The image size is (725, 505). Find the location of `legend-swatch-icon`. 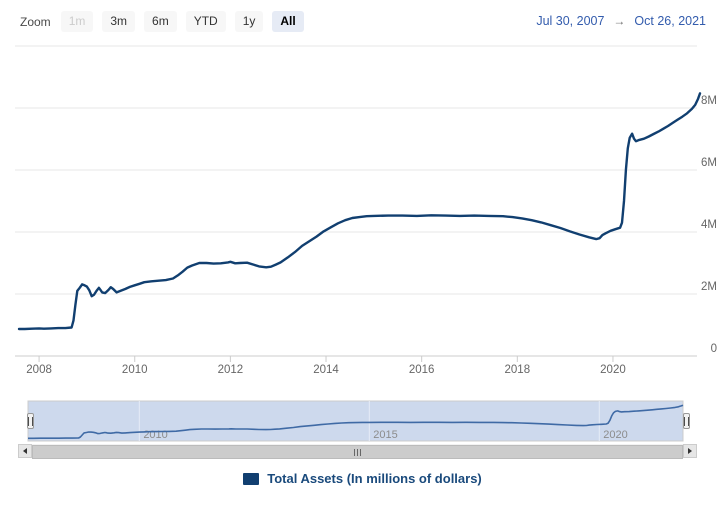

legend-swatch-icon is located at coordinates (251, 478).